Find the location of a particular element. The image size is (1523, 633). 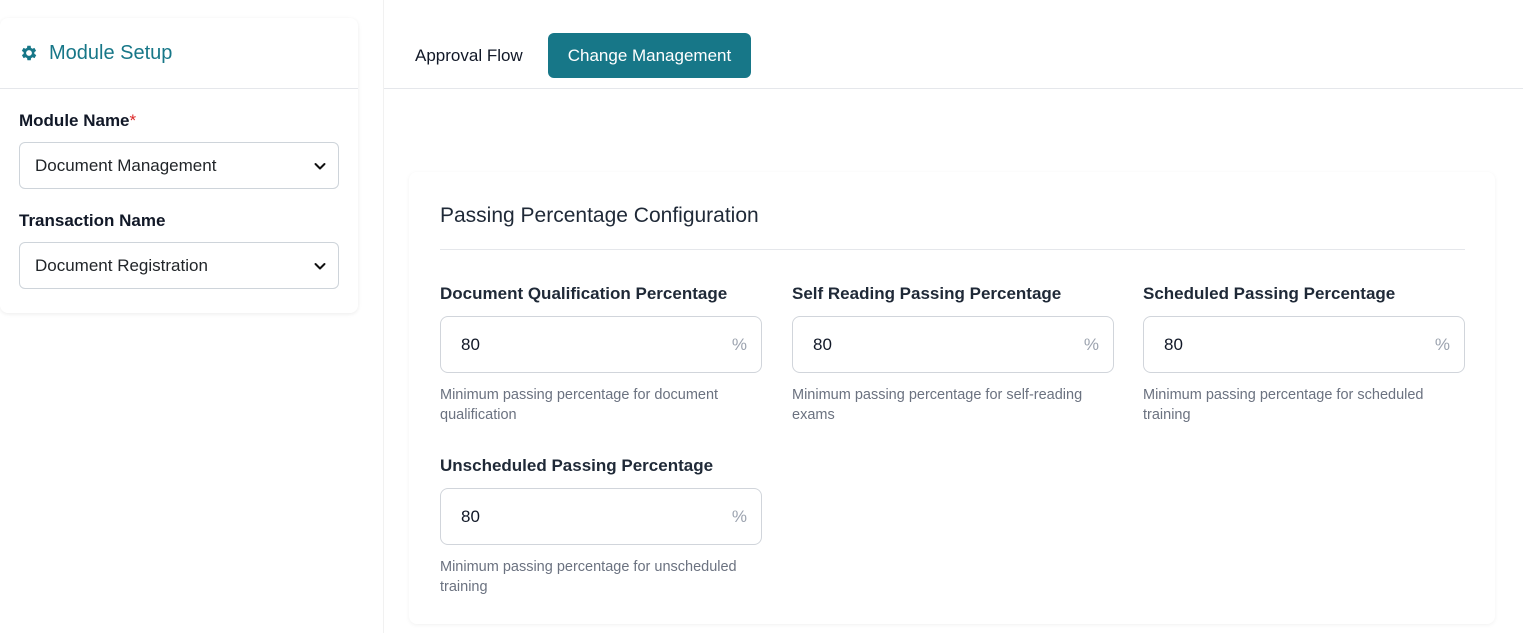

field-label: Scheduled Passing Percentage is located at coordinates (1269, 293).